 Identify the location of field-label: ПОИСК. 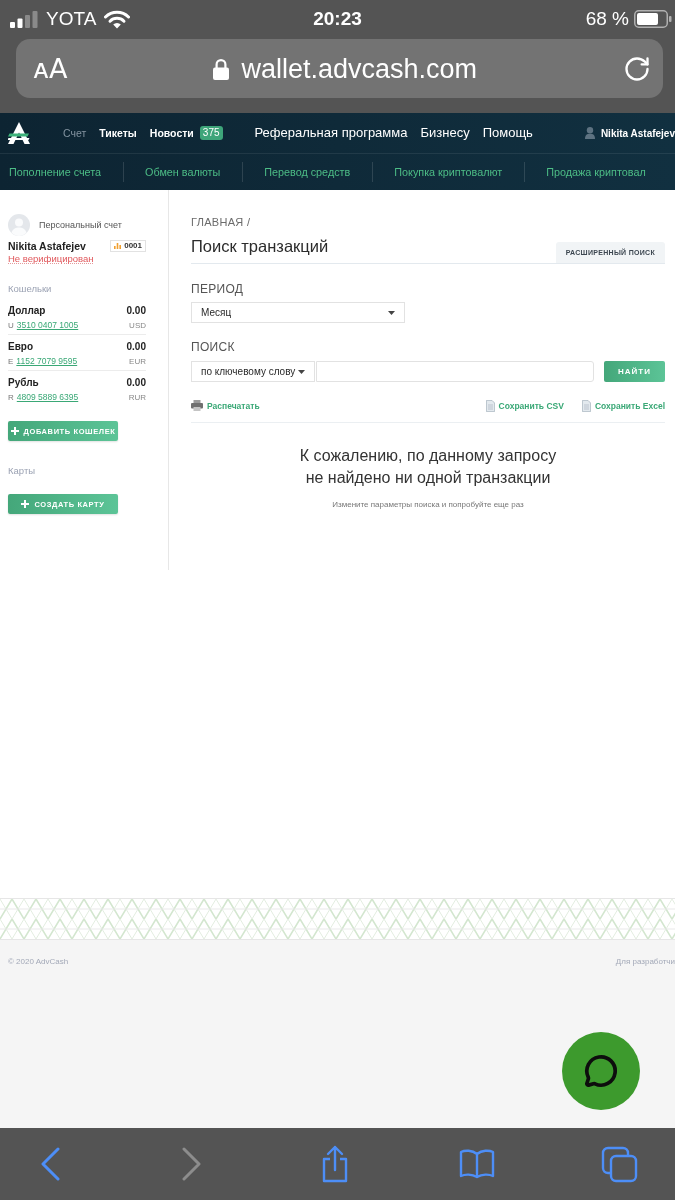
(213, 347).